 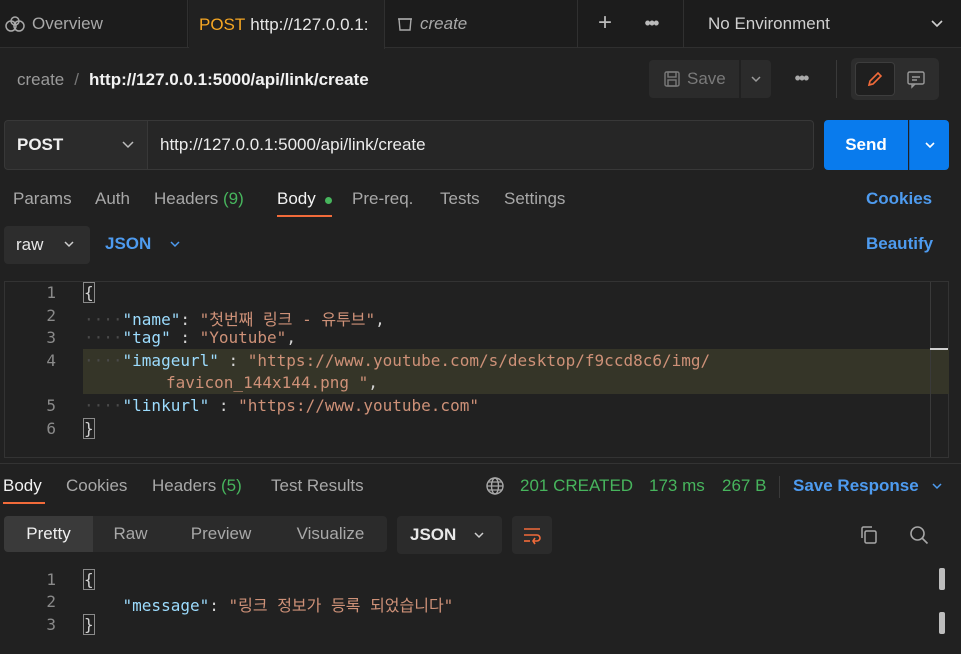 I want to click on json-value: "링크 정보가 등록 되었습니다", so click(x=341, y=605).